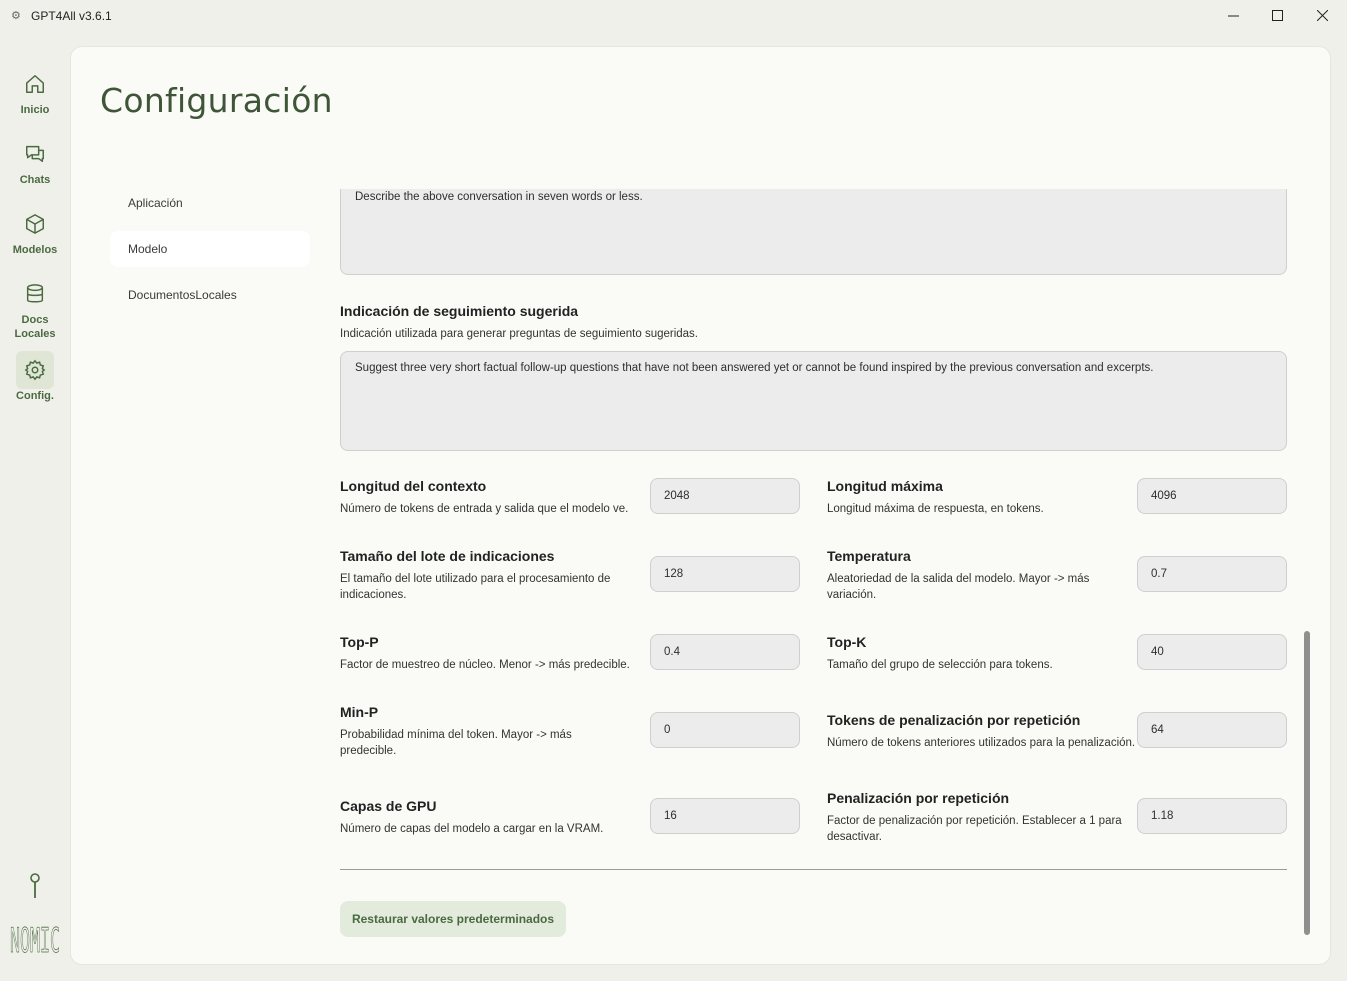  Describe the element at coordinates (1212, 652) in the screenshot. I see `top-k-input: 40` at that location.